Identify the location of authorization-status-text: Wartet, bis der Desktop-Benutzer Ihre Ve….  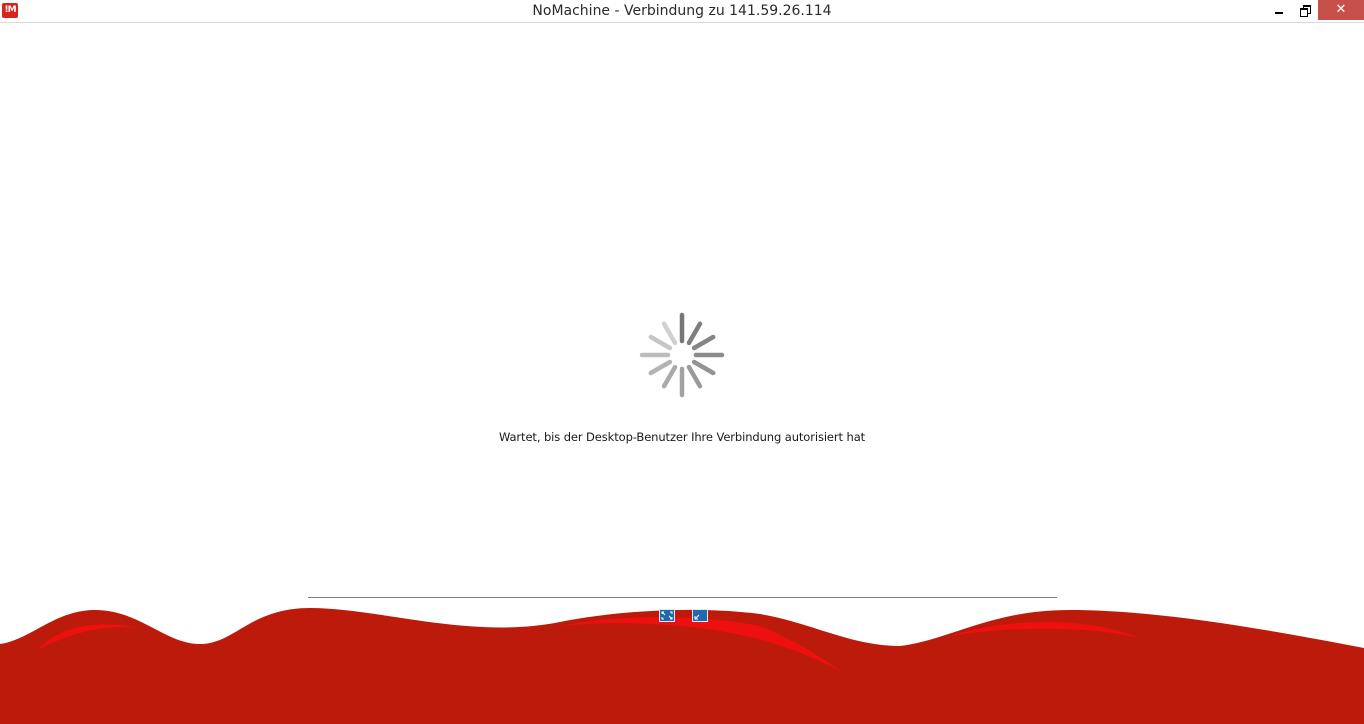
(682, 437).